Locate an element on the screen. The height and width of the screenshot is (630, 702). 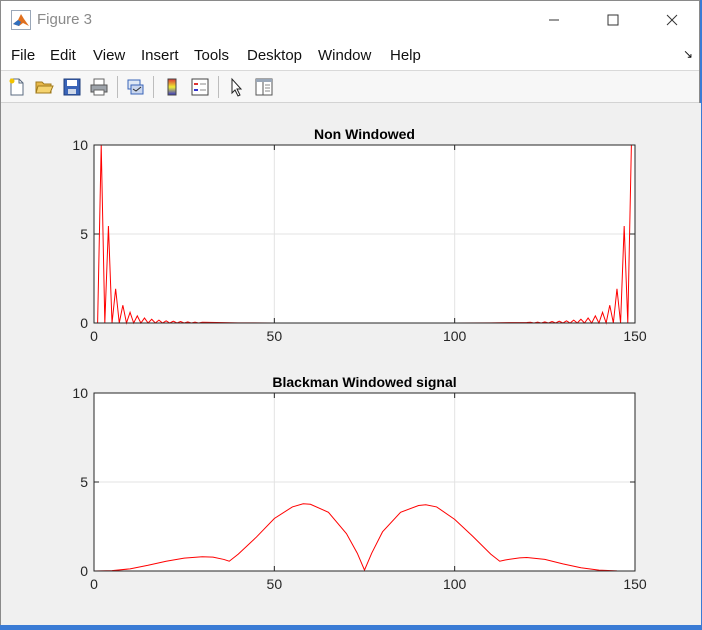
menu-tools: Tools is located at coordinates (211, 55).